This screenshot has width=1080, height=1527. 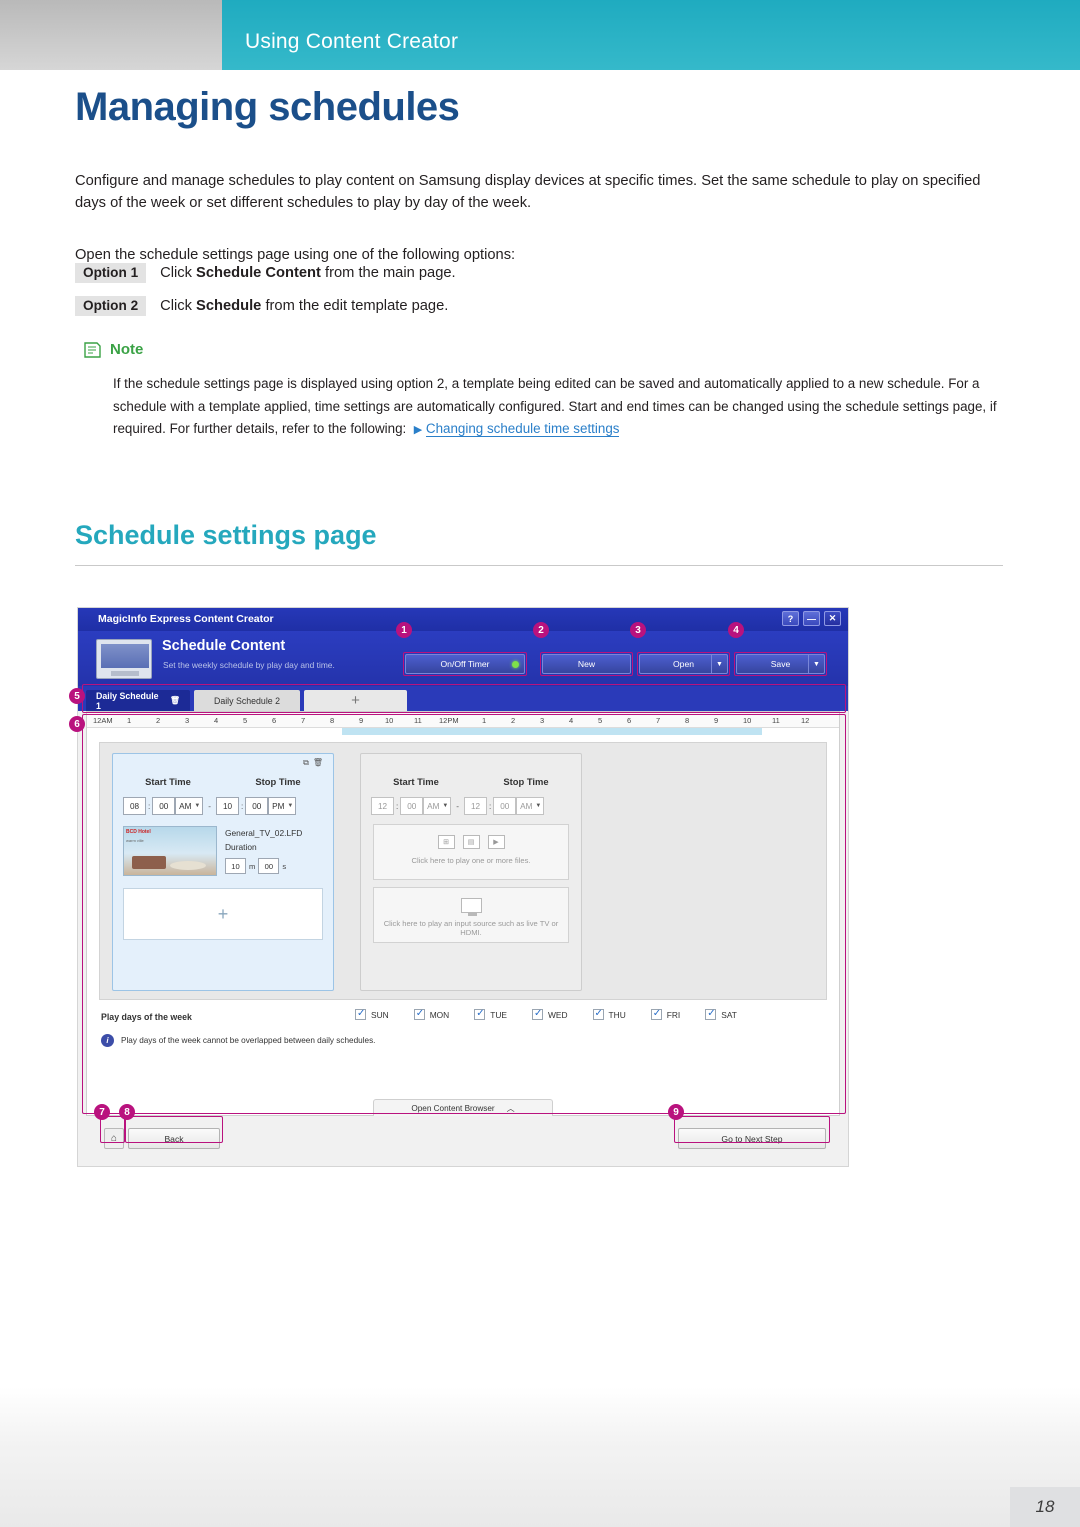 I want to click on callout-number-4: 4, so click(x=736, y=630).